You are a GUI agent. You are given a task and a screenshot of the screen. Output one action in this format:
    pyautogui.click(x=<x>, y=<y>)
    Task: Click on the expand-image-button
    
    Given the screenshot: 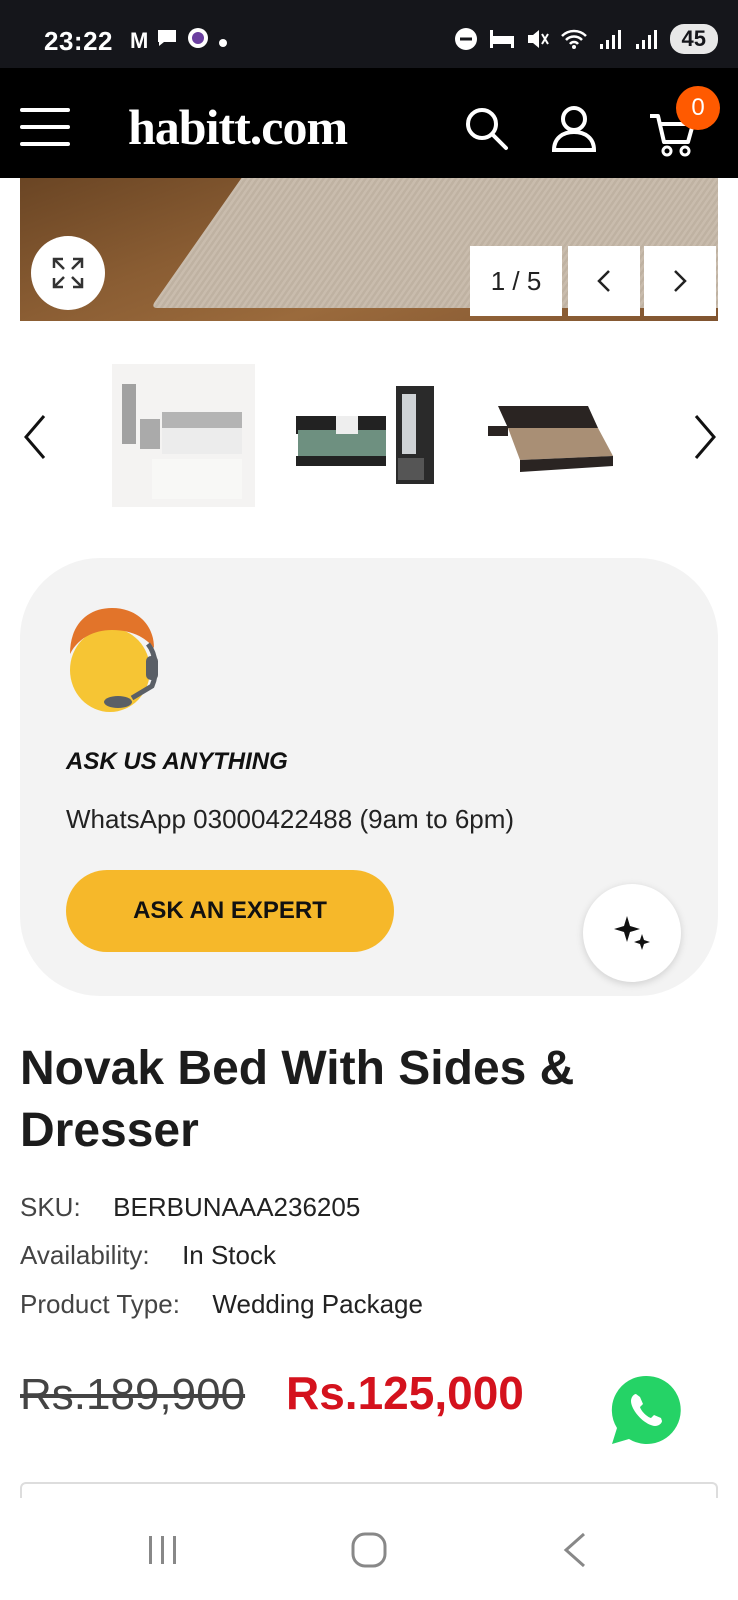 What is the action you would take?
    pyautogui.click(x=68, y=273)
    